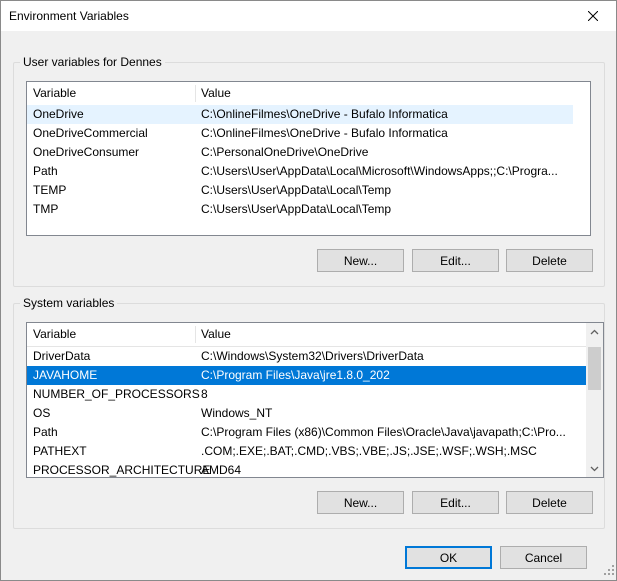 Image resolution: width=617 pixels, height=581 pixels. I want to click on system-delete-button: Delete, so click(549, 502).